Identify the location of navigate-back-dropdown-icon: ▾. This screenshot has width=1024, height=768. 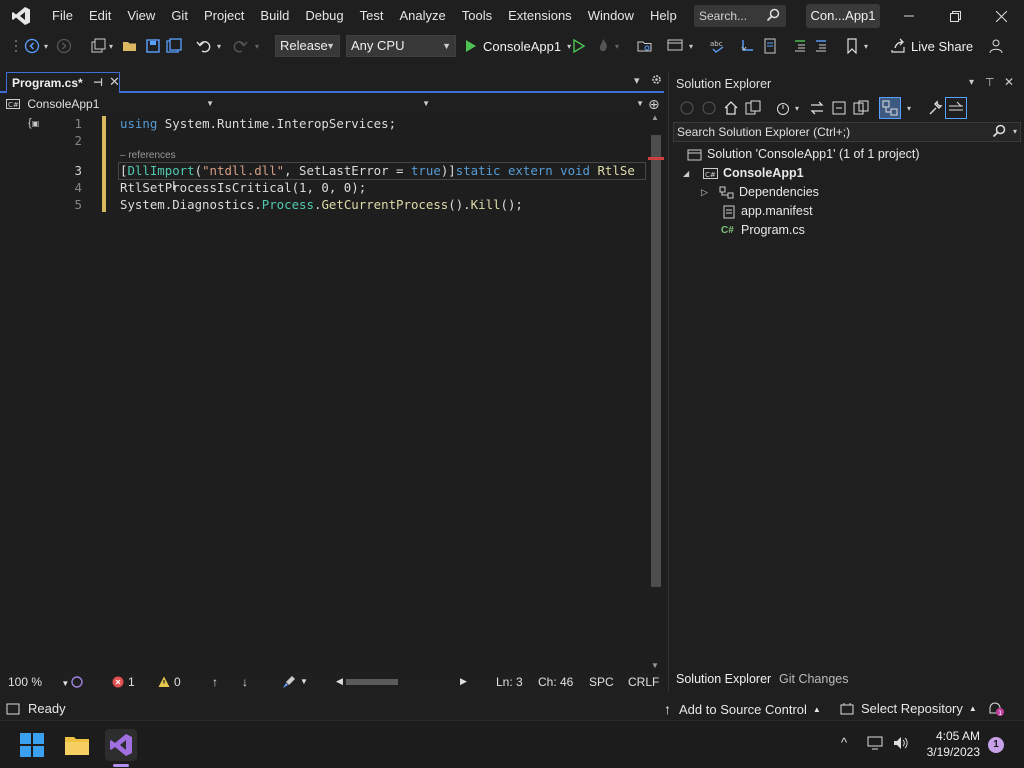
(46, 46).